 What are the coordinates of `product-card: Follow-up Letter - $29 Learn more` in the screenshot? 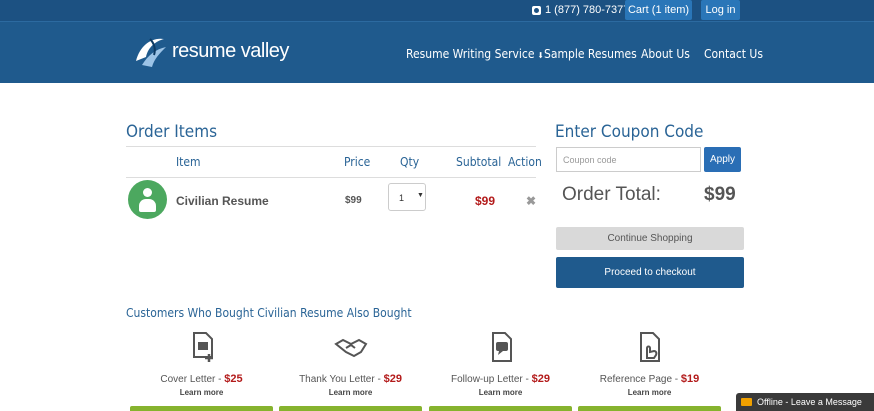 It's located at (500, 363).